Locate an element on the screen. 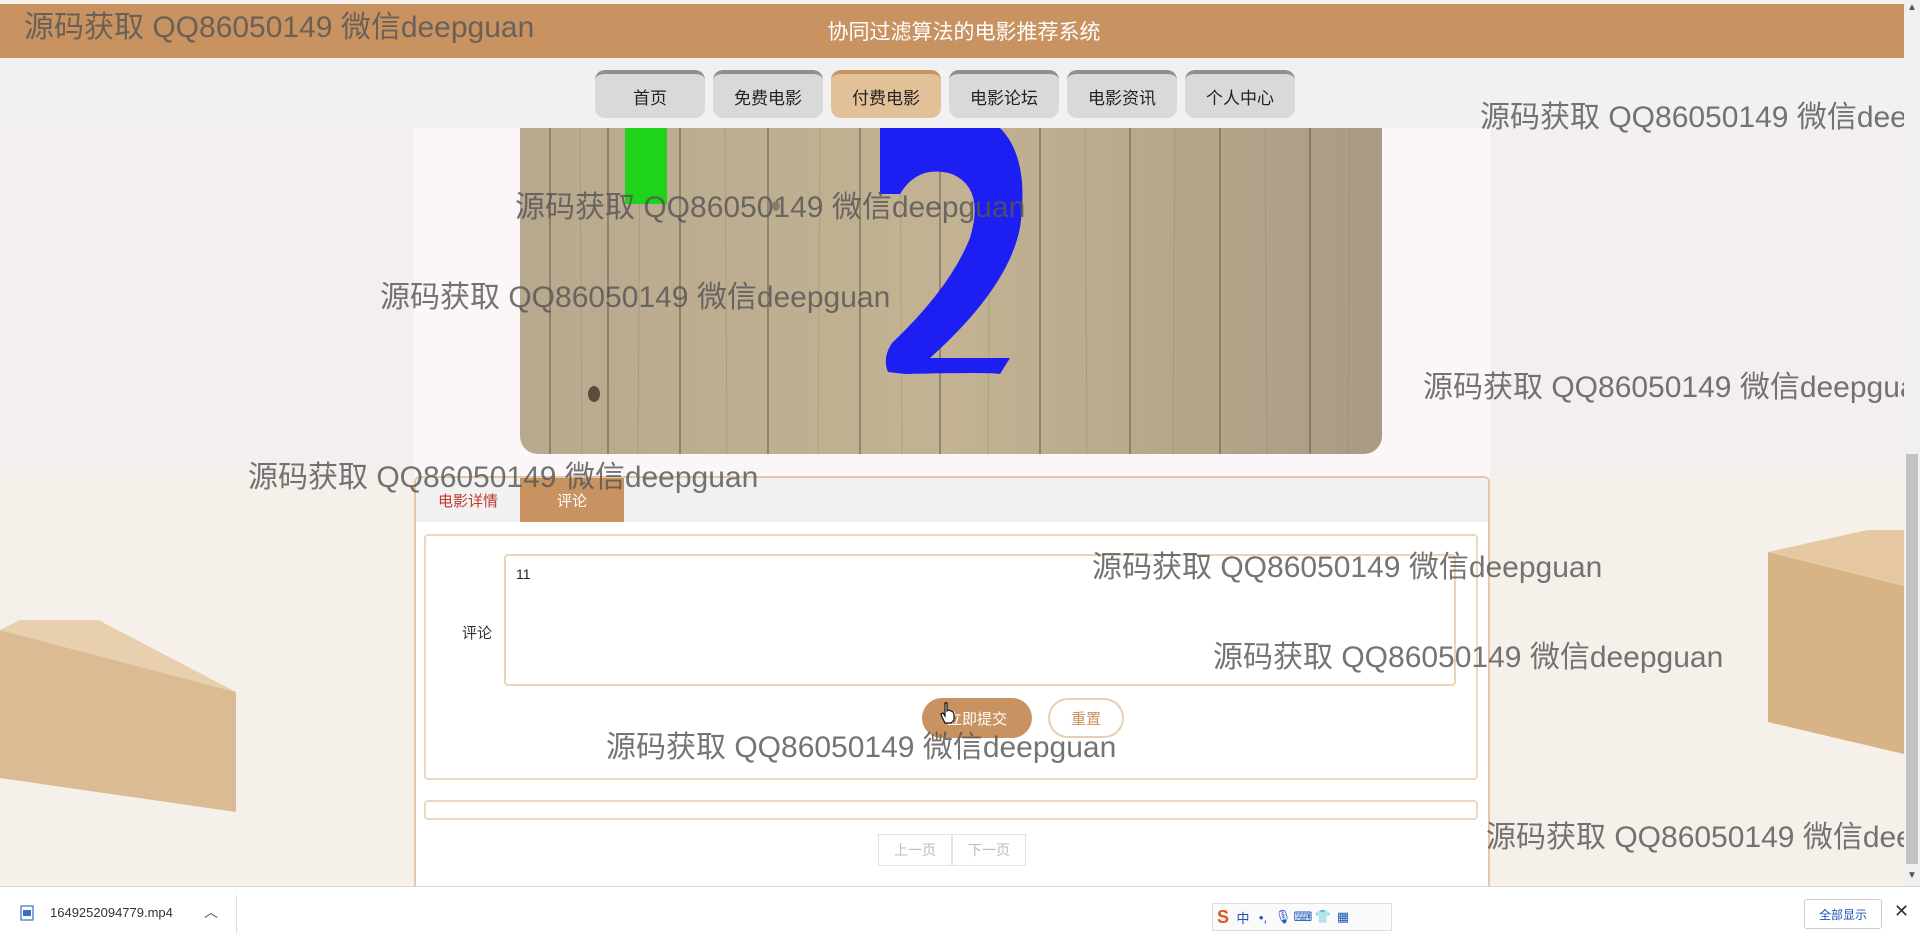 This screenshot has width=1920, height=941. keyboard-icon: ⌨ is located at coordinates (1303, 917).